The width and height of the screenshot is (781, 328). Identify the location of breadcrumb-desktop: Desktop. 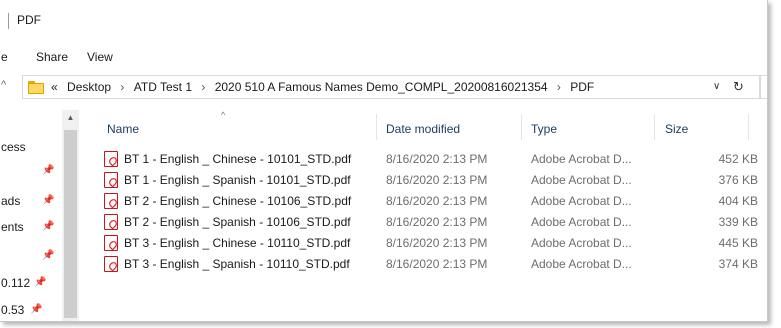
(89, 87).